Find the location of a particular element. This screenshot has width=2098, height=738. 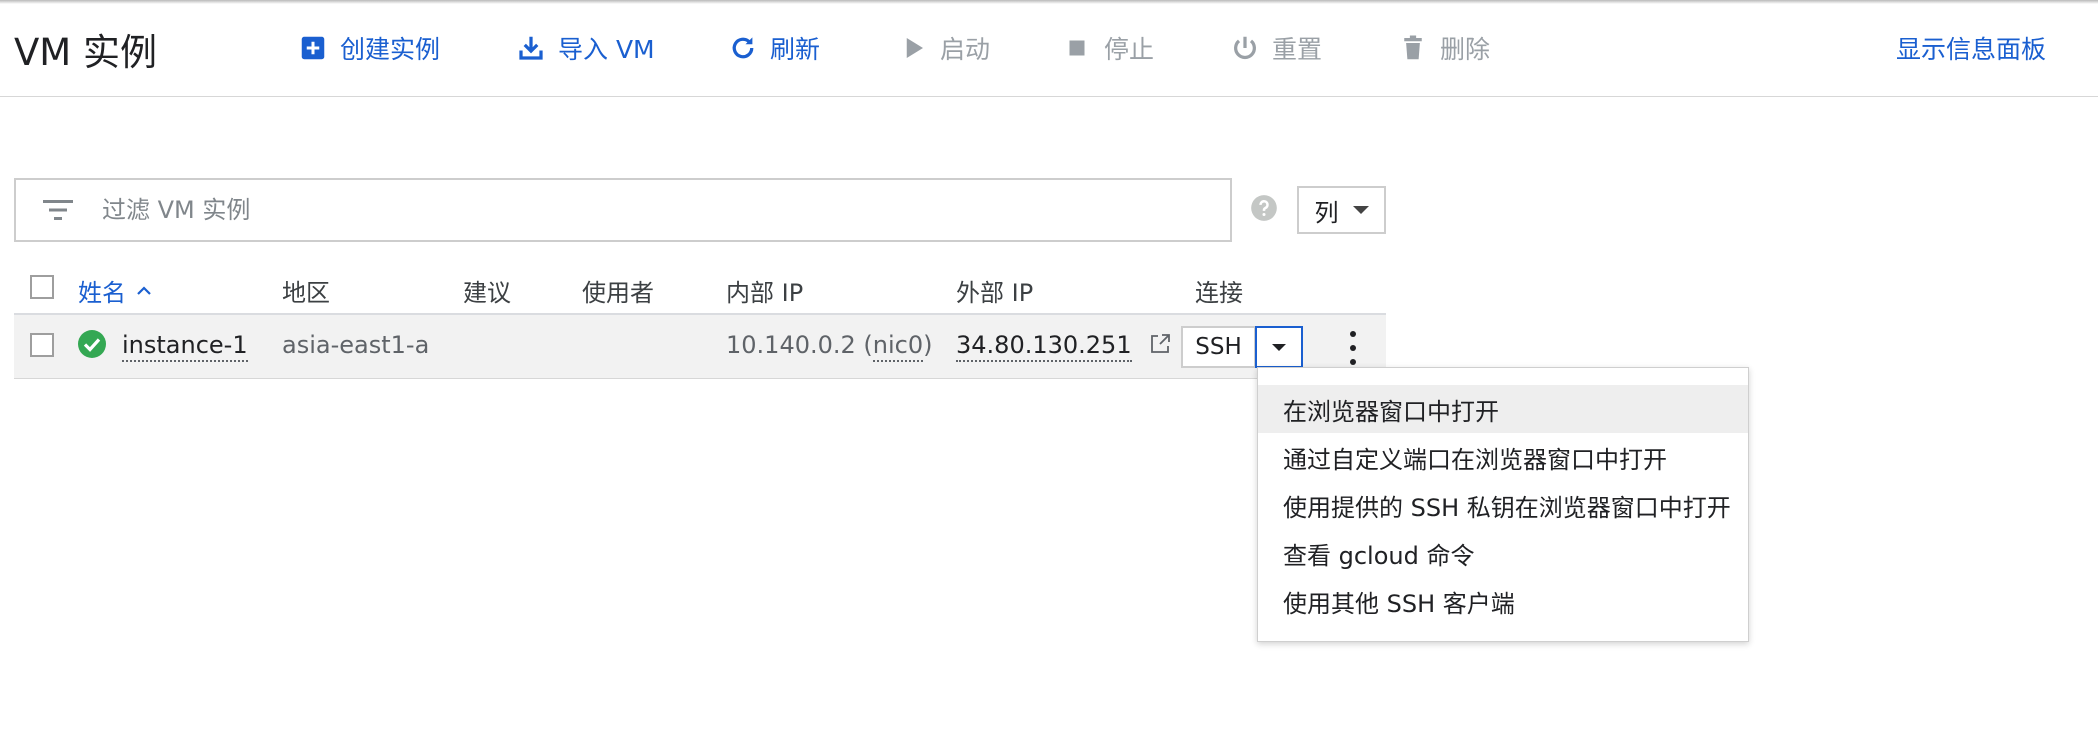

select-all-checkbox is located at coordinates (42, 287).